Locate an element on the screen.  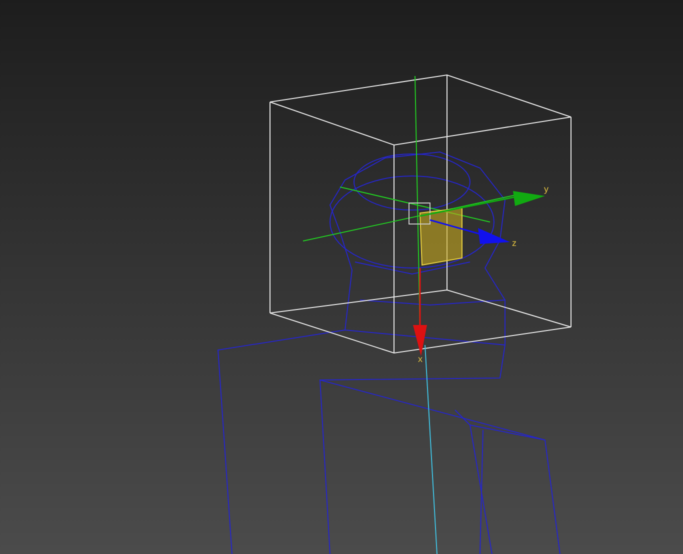
axis-label: x is located at coordinates (420, 359).